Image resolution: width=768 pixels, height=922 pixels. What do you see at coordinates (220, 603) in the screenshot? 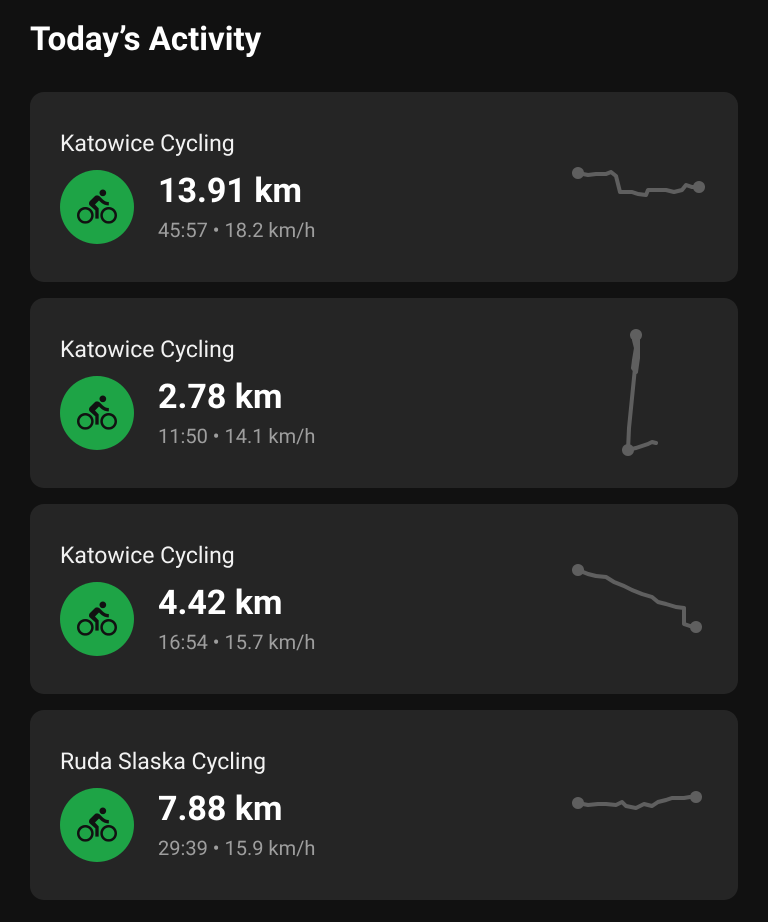
I see `activity-distance: 4.42 km` at bounding box center [220, 603].